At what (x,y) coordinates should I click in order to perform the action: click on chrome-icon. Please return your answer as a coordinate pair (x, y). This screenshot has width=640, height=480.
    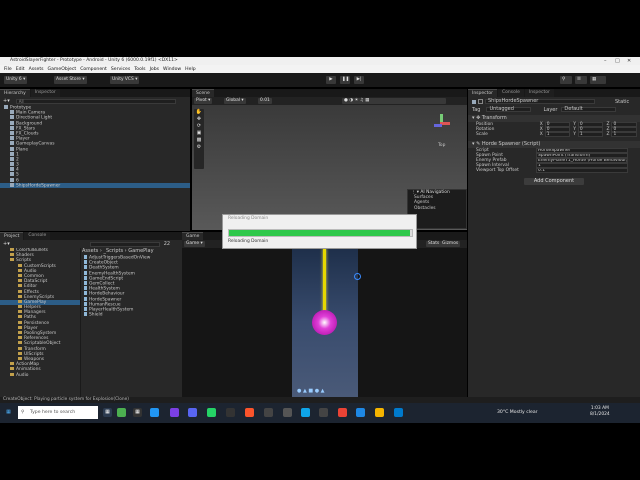
    Looking at the image, I should click on (342, 412).